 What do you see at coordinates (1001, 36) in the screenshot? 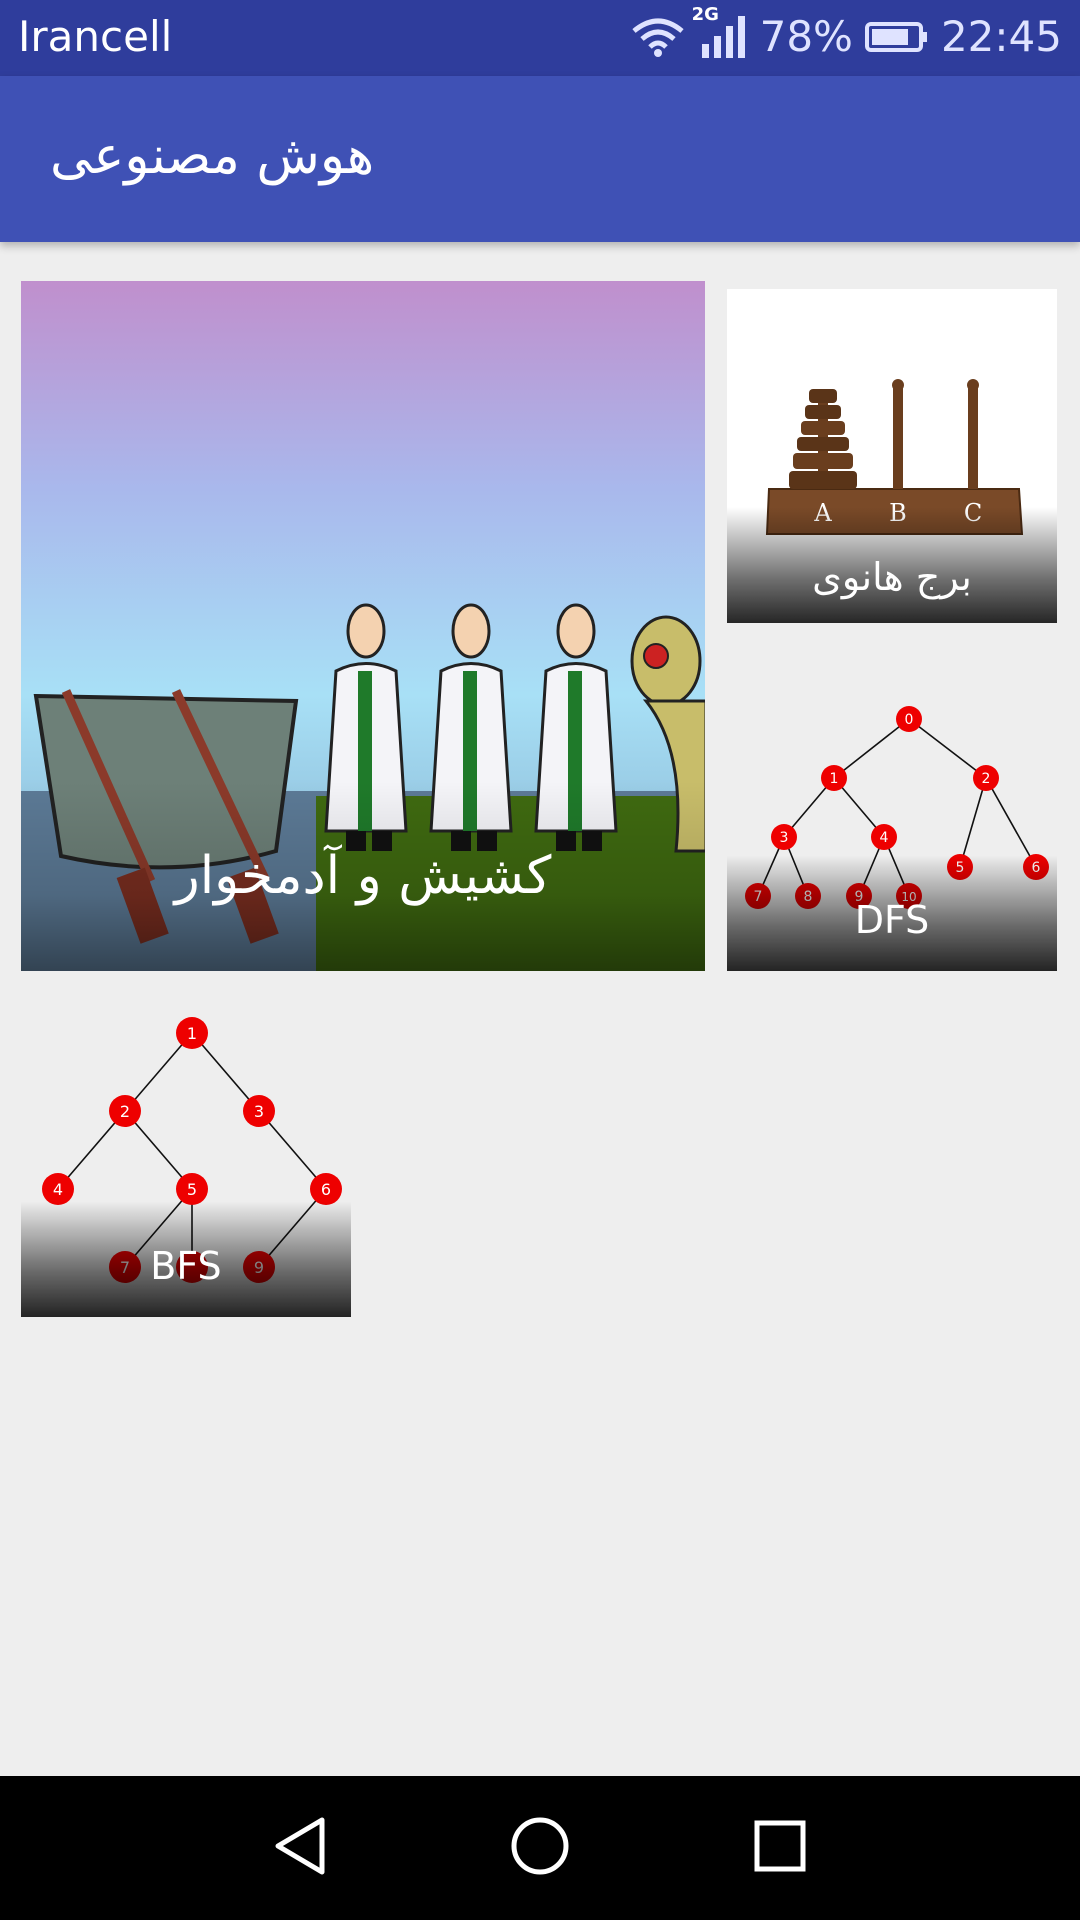
I see `clock: 22:45` at bounding box center [1001, 36].